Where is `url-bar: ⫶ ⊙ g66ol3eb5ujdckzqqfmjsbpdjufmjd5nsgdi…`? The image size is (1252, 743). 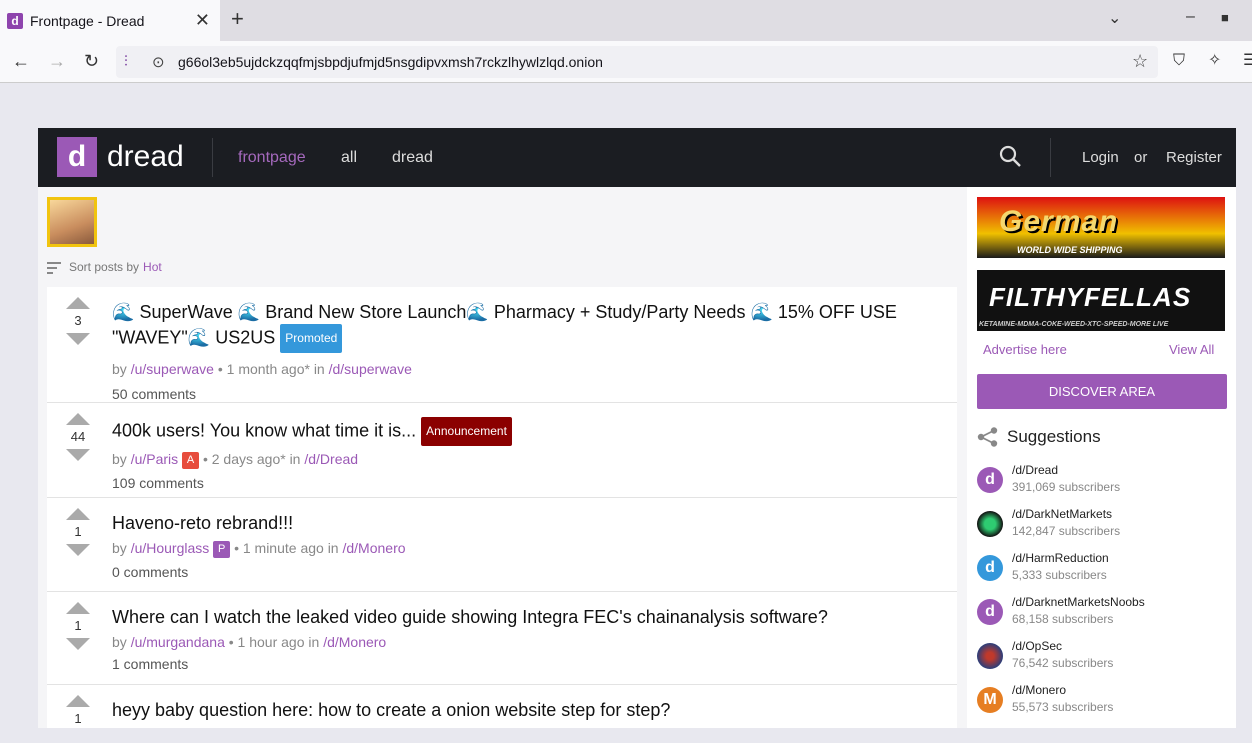
url-bar: ⫶ ⊙ g66ol3eb5ujdckzqqfmjsbpdjufmjd5nsgdi… is located at coordinates (637, 62).